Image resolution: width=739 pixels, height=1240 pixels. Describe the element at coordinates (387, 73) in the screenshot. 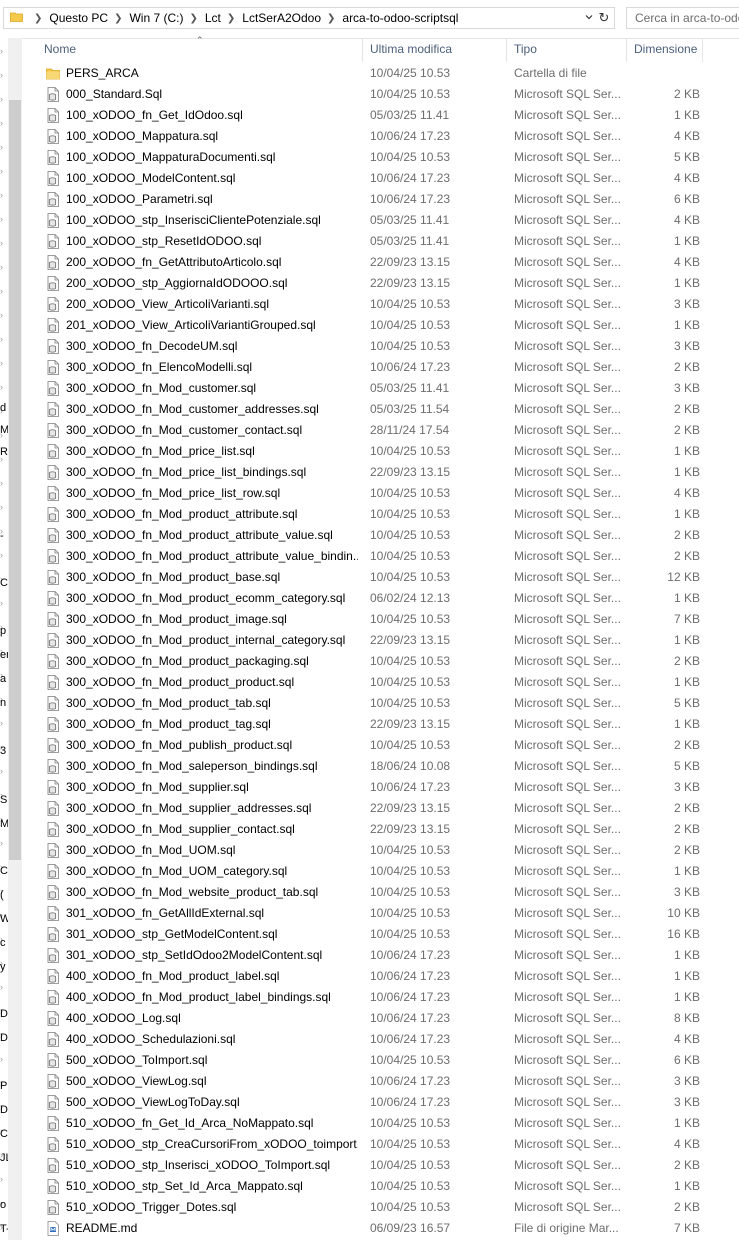

I see `folder-row: PERS_ARCA 10/04/25 10.53 Cartella di file` at that location.